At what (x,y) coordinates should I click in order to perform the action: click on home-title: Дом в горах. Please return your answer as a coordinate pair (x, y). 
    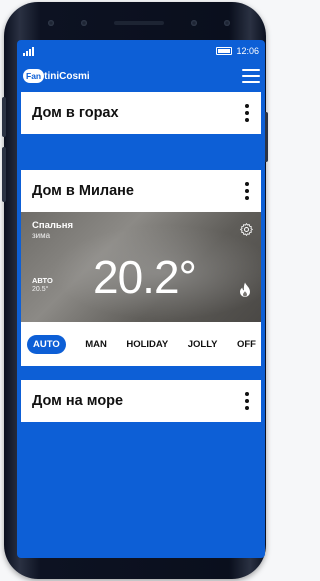
    Looking at the image, I should click on (75, 113).